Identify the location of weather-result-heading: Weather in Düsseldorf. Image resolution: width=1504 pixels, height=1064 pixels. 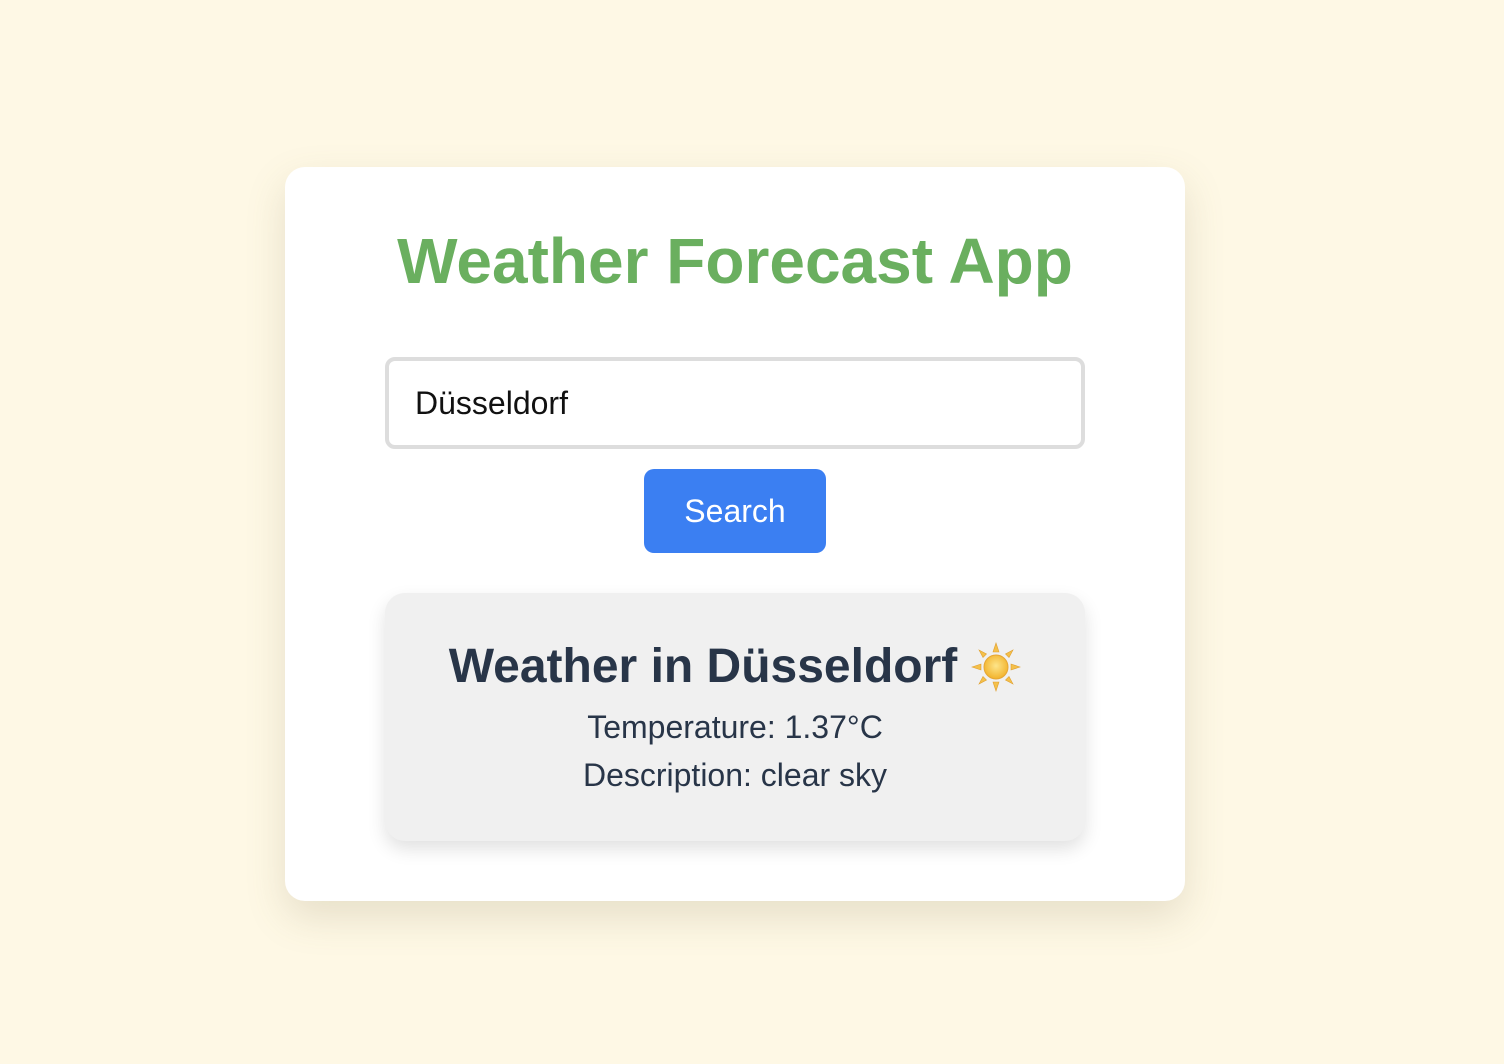
(735, 667).